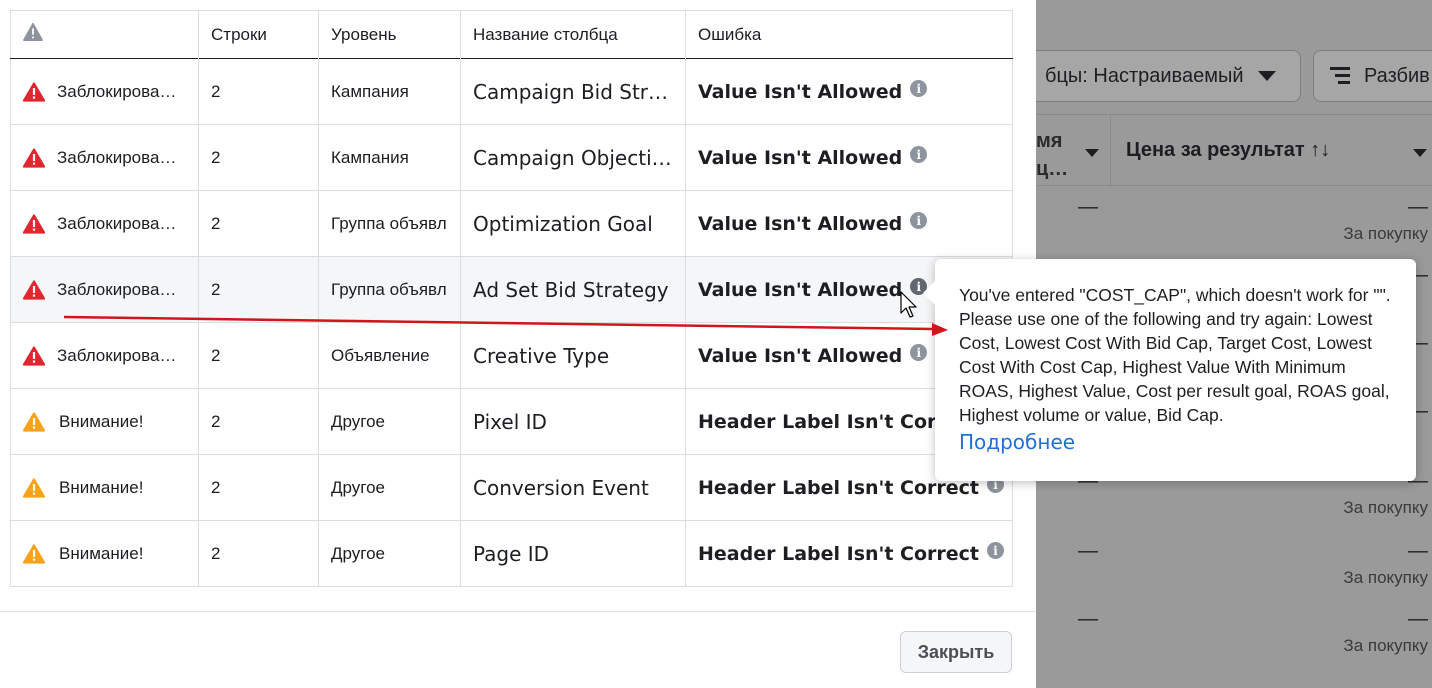 The width and height of the screenshot is (1432, 688). Describe the element at coordinates (573, 355) in the screenshot. I see `cell-column-name: Creative Type` at that location.